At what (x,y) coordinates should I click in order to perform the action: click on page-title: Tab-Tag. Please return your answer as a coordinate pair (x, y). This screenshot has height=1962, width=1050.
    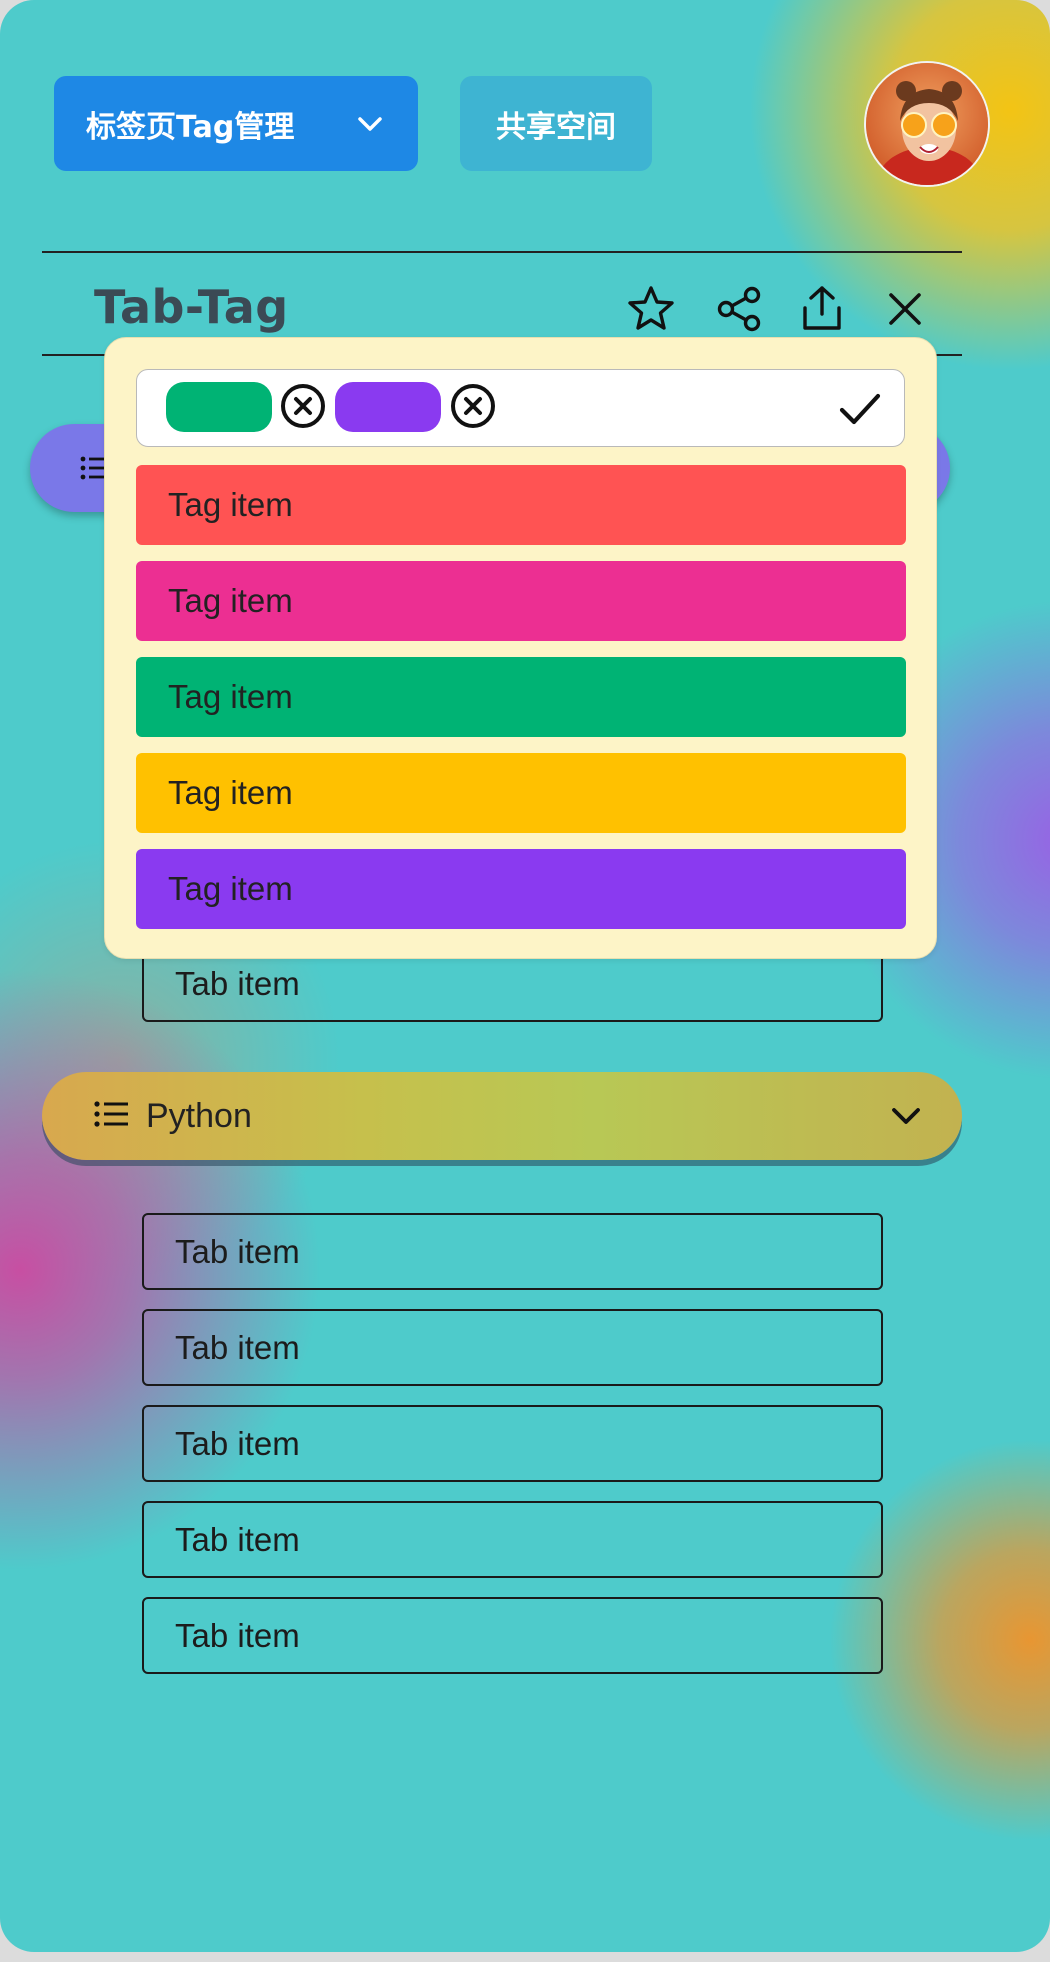
    Looking at the image, I should click on (191, 307).